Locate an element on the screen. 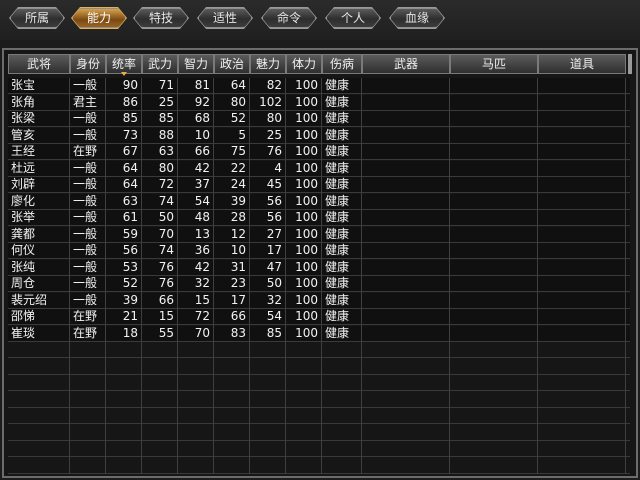  column-header-intelligence: 智力 is located at coordinates (196, 64).